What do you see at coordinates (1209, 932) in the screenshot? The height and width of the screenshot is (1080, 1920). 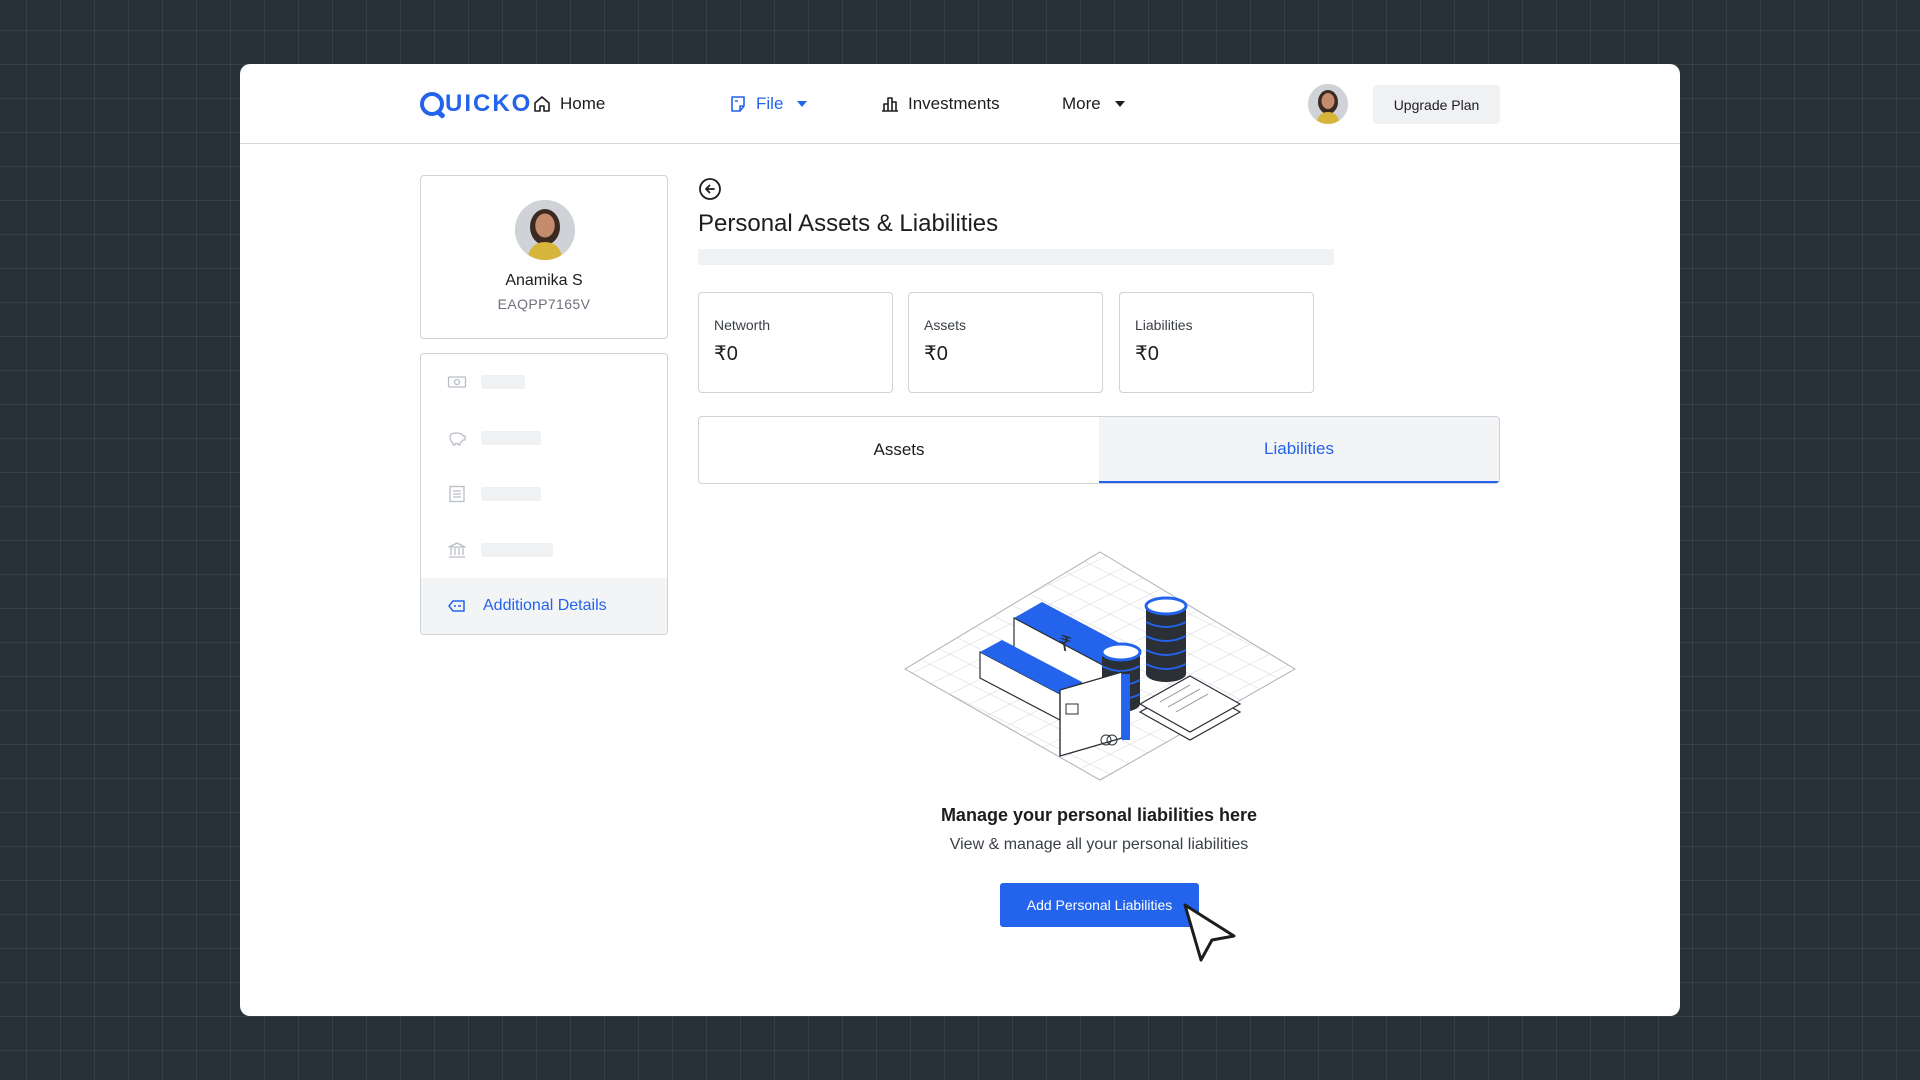 I see `mouse-pointer-icon` at bounding box center [1209, 932].